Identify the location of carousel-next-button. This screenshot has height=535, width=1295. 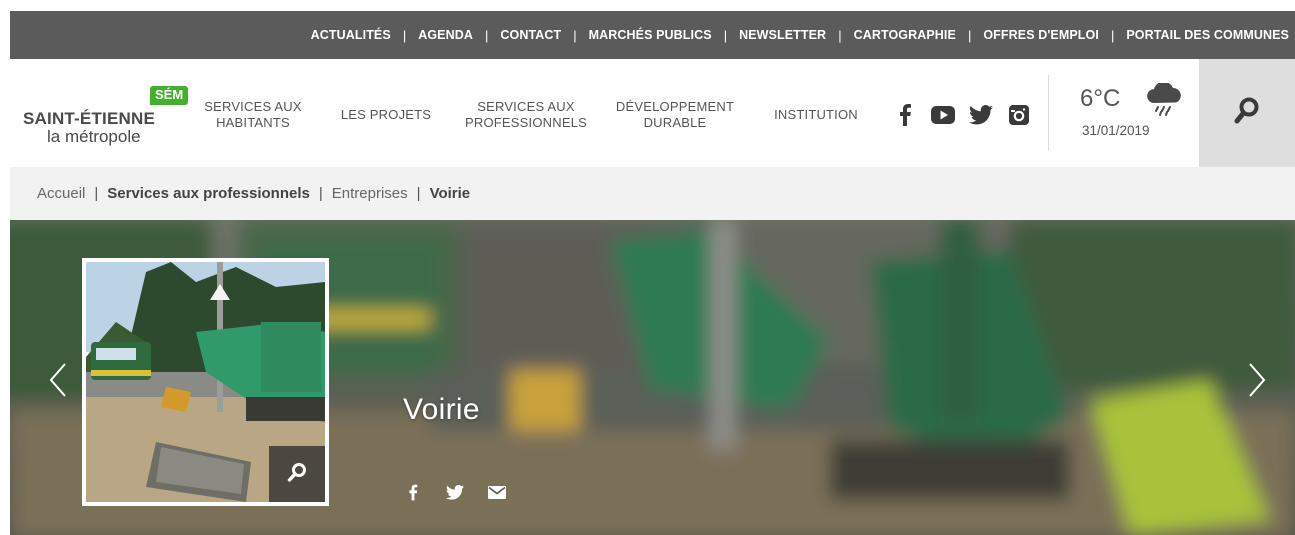
(1257, 382).